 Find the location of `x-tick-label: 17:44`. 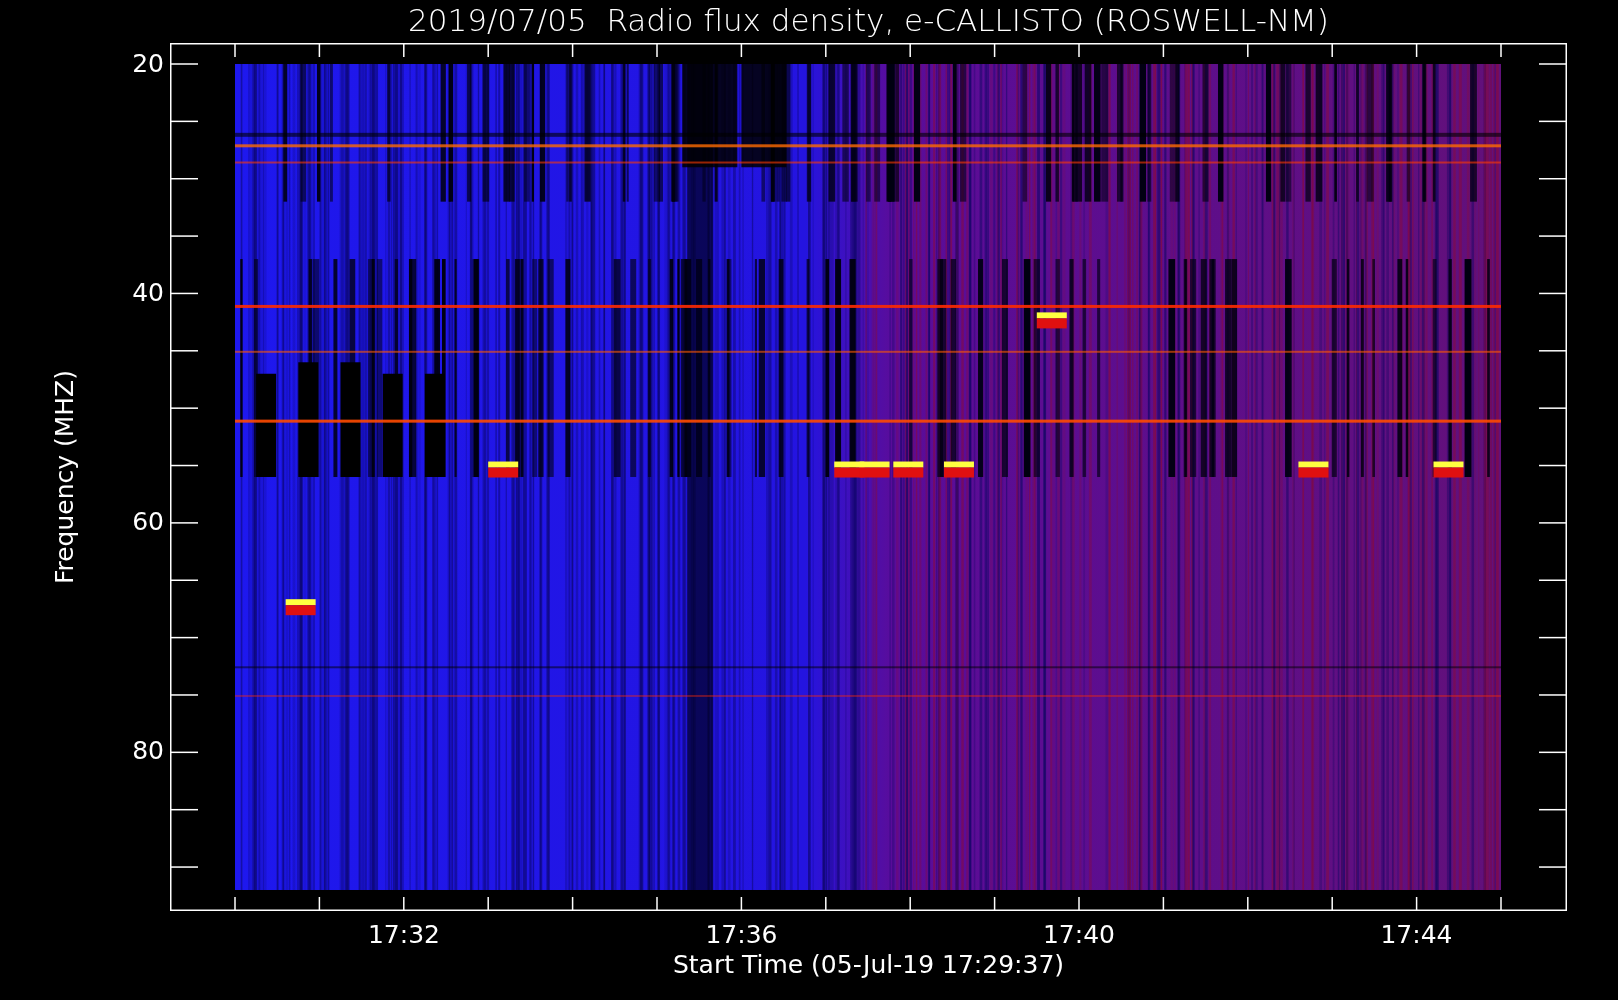

x-tick-label: 17:44 is located at coordinates (1416, 935).